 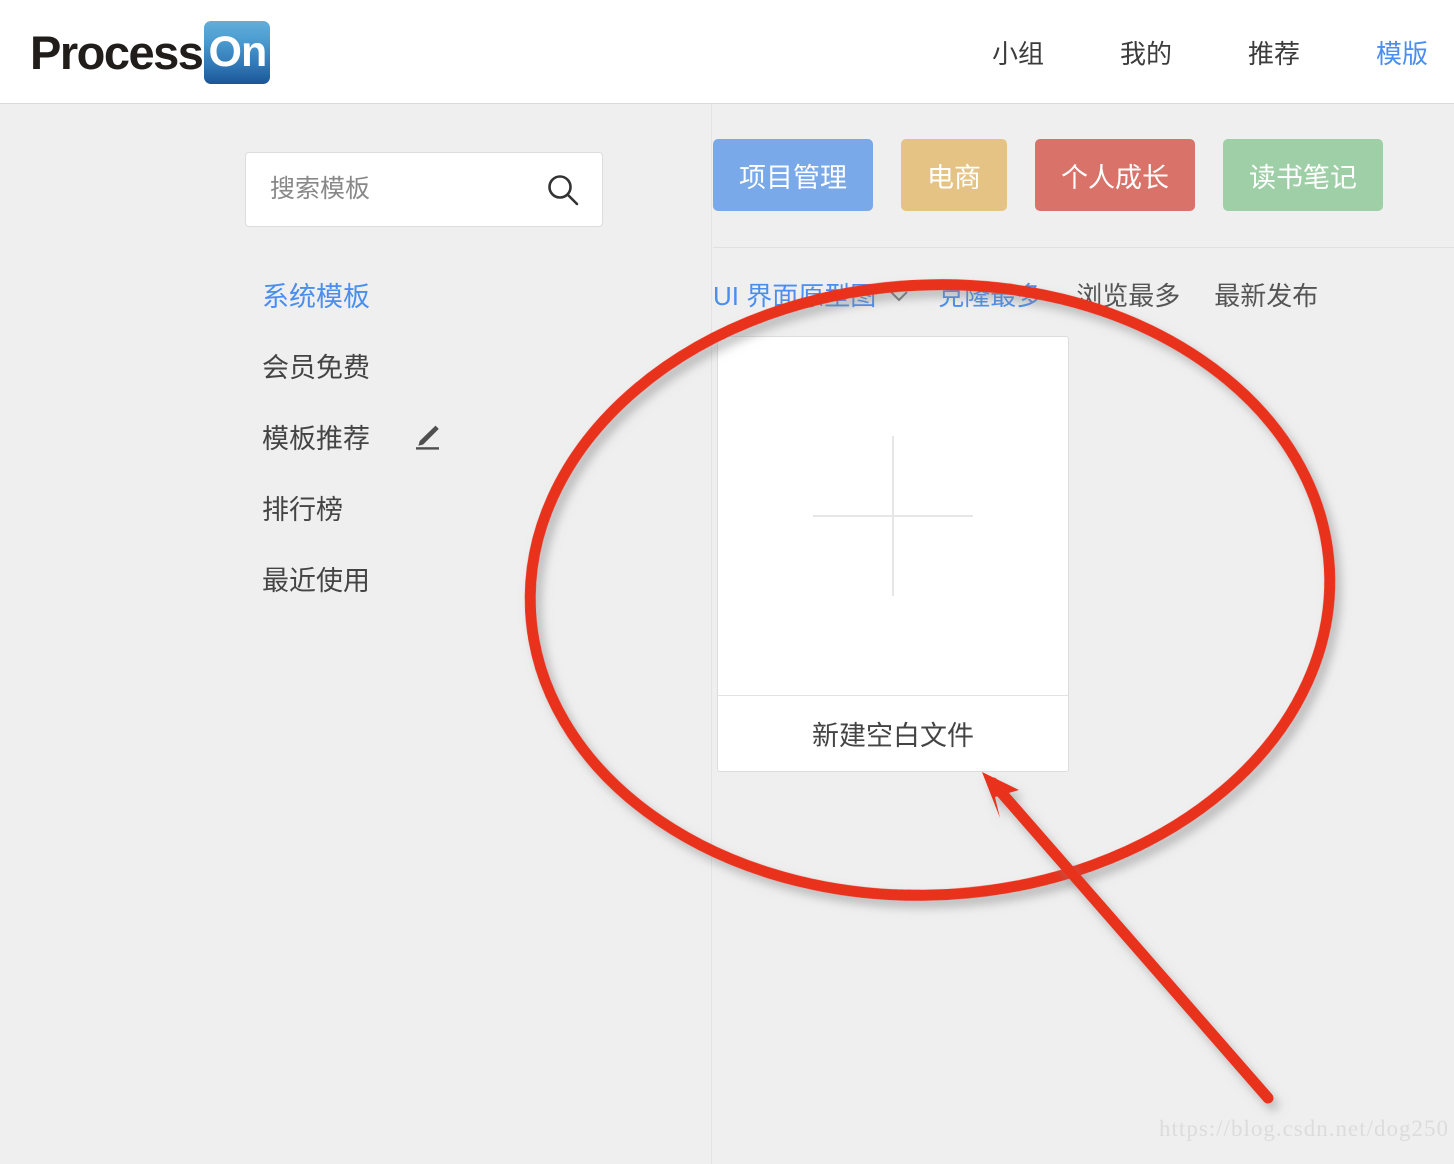 What do you see at coordinates (793, 177) in the screenshot?
I see `chip-label: 项目管理` at bounding box center [793, 177].